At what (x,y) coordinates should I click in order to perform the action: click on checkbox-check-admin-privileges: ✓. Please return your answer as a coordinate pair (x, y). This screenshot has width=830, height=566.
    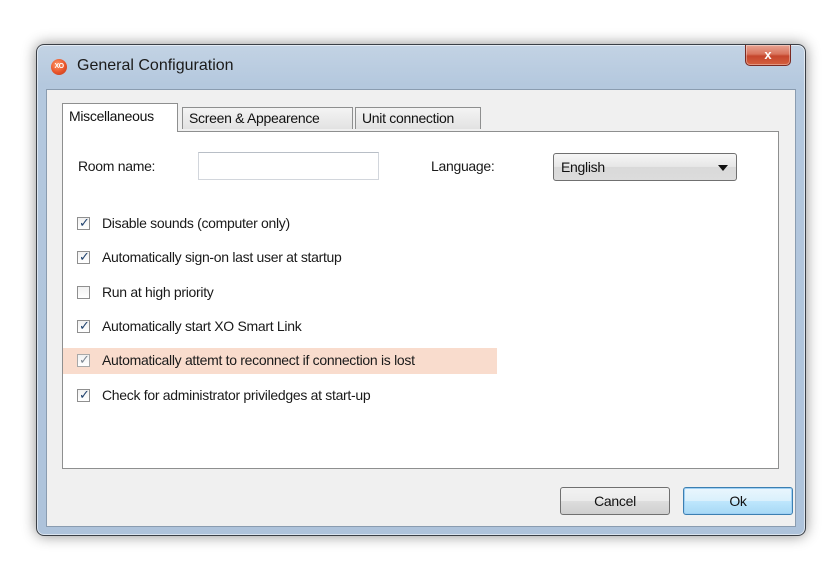
    Looking at the image, I should click on (83, 394).